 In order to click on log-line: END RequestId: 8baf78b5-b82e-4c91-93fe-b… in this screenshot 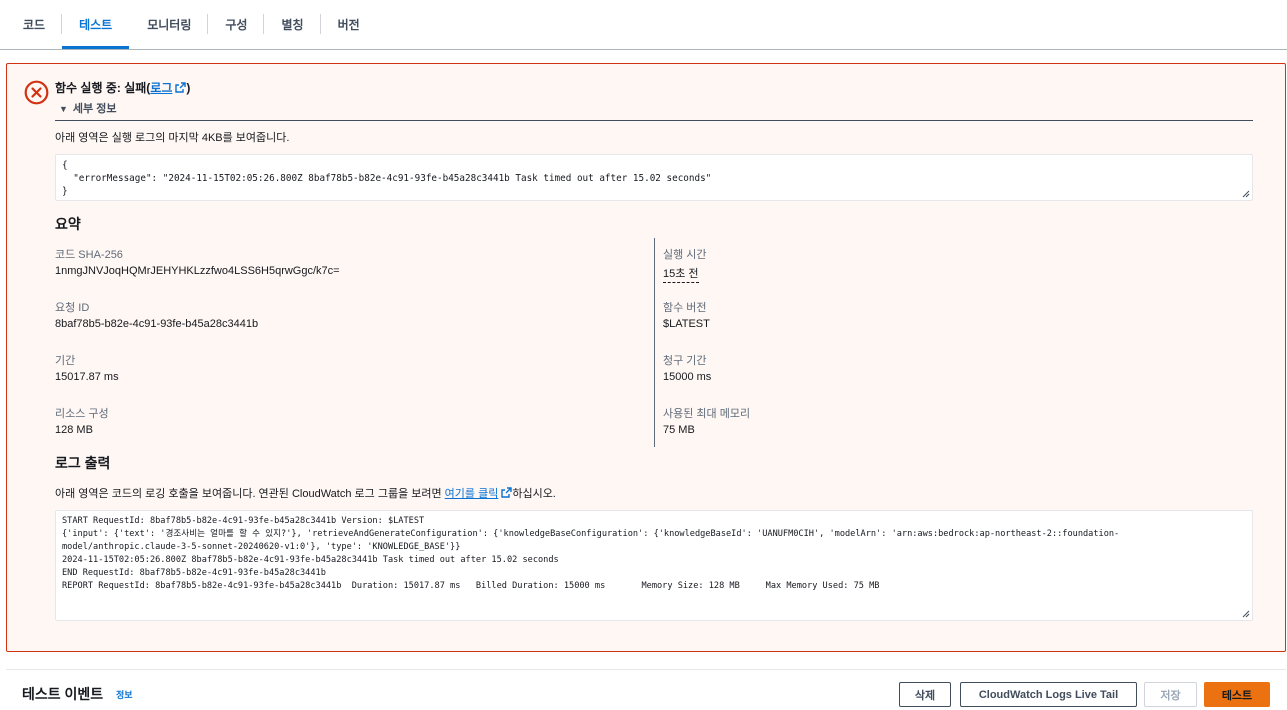, I will do `click(194, 573)`.